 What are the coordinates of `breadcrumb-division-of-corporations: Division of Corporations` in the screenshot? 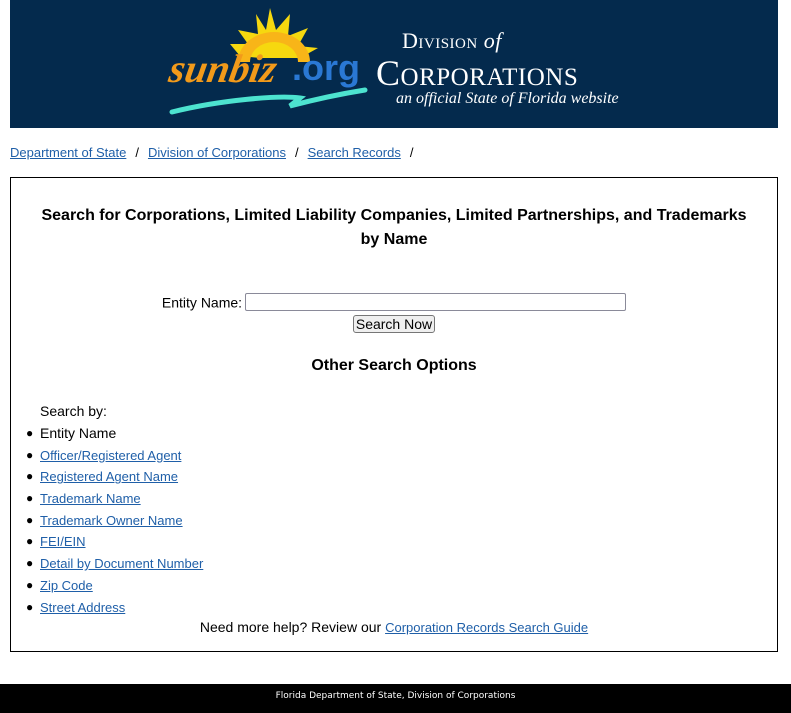 It's located at (217, 152).